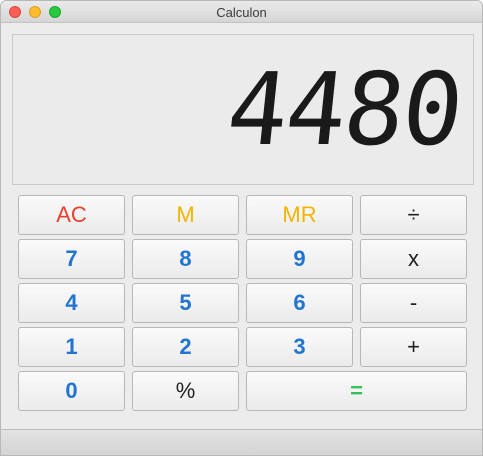 This screenshot has height=456, width=483. I want to click on digit-8-button: 8, so click(185, 259).